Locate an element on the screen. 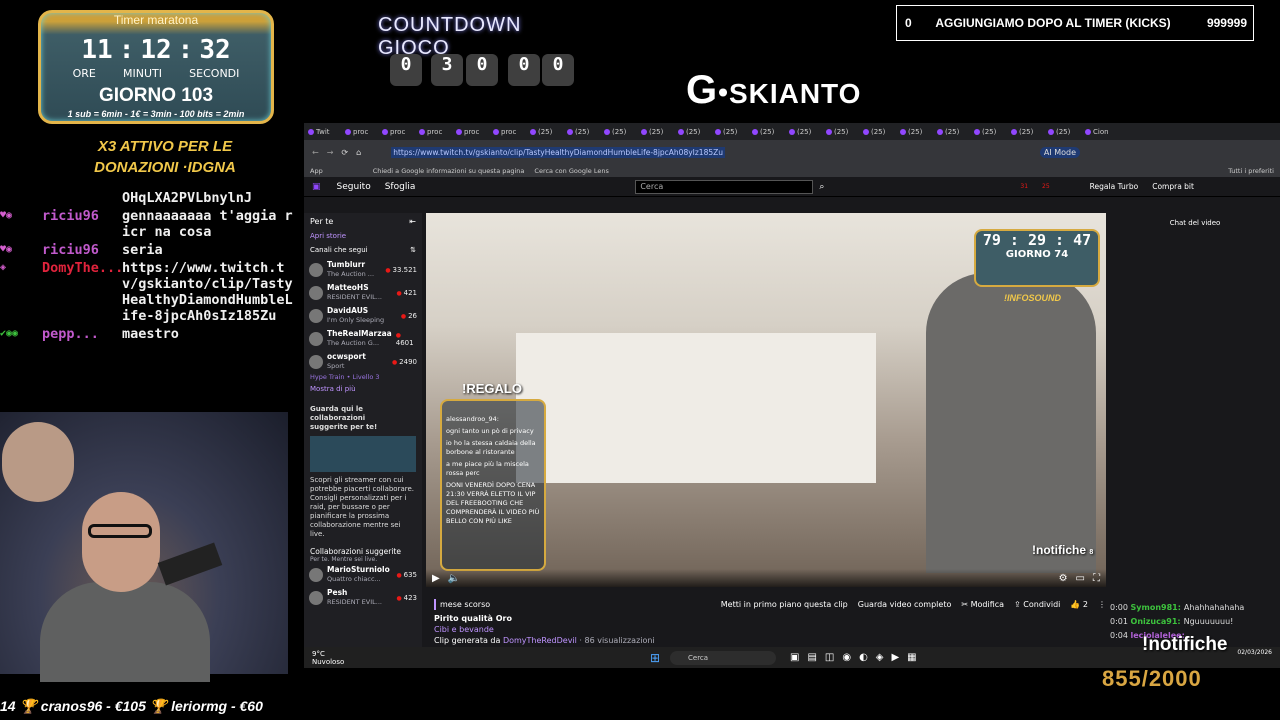  home-icon: ⌂ is located at coordinates (358, 152).